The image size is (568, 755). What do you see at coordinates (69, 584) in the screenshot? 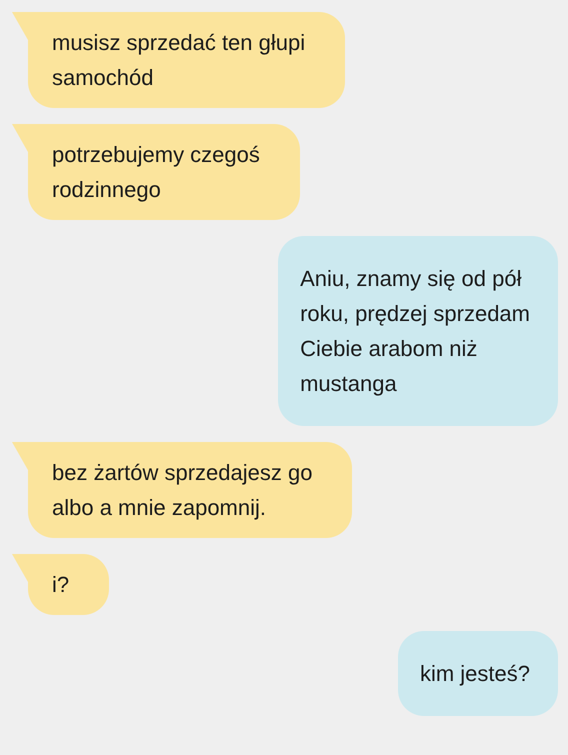
I see `message-bubble: i?` at bounding box center [69, 584].